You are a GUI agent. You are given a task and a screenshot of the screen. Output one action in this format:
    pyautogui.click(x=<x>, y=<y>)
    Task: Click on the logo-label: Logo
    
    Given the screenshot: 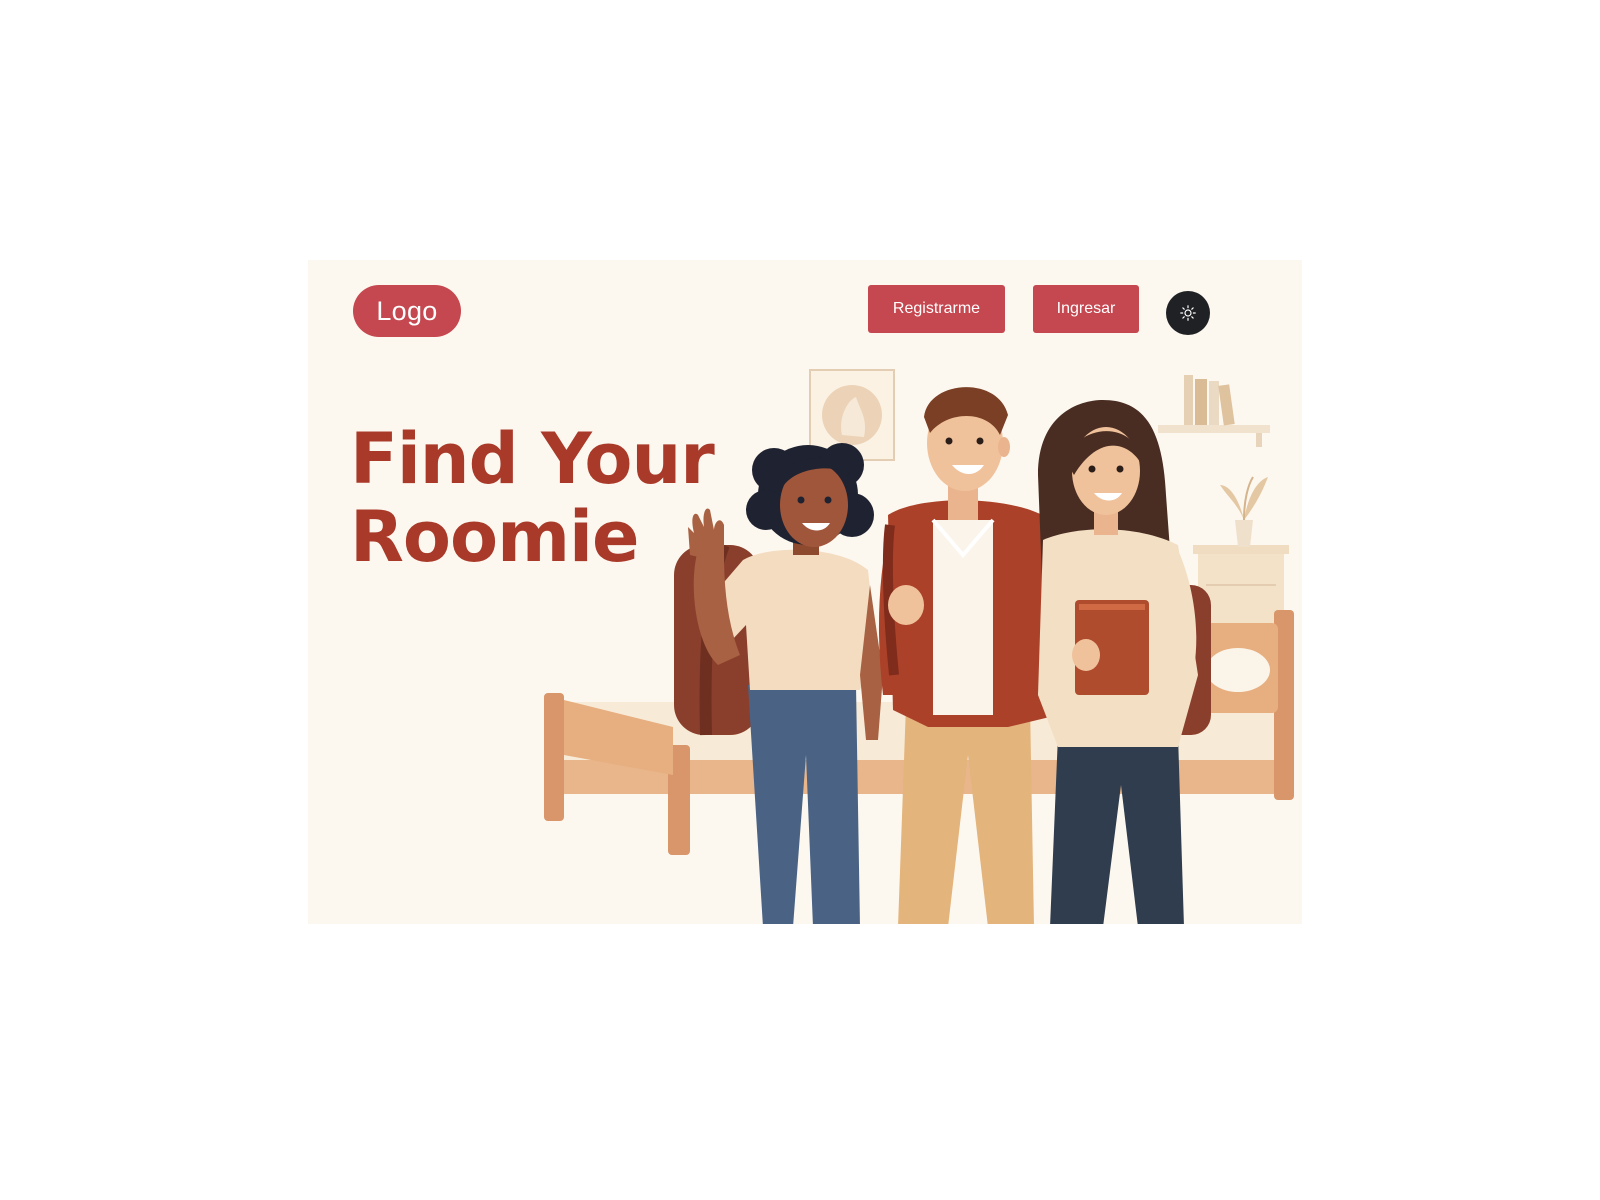 What is the action you would take?
    pyautogui.click(x=407, y=310)
    